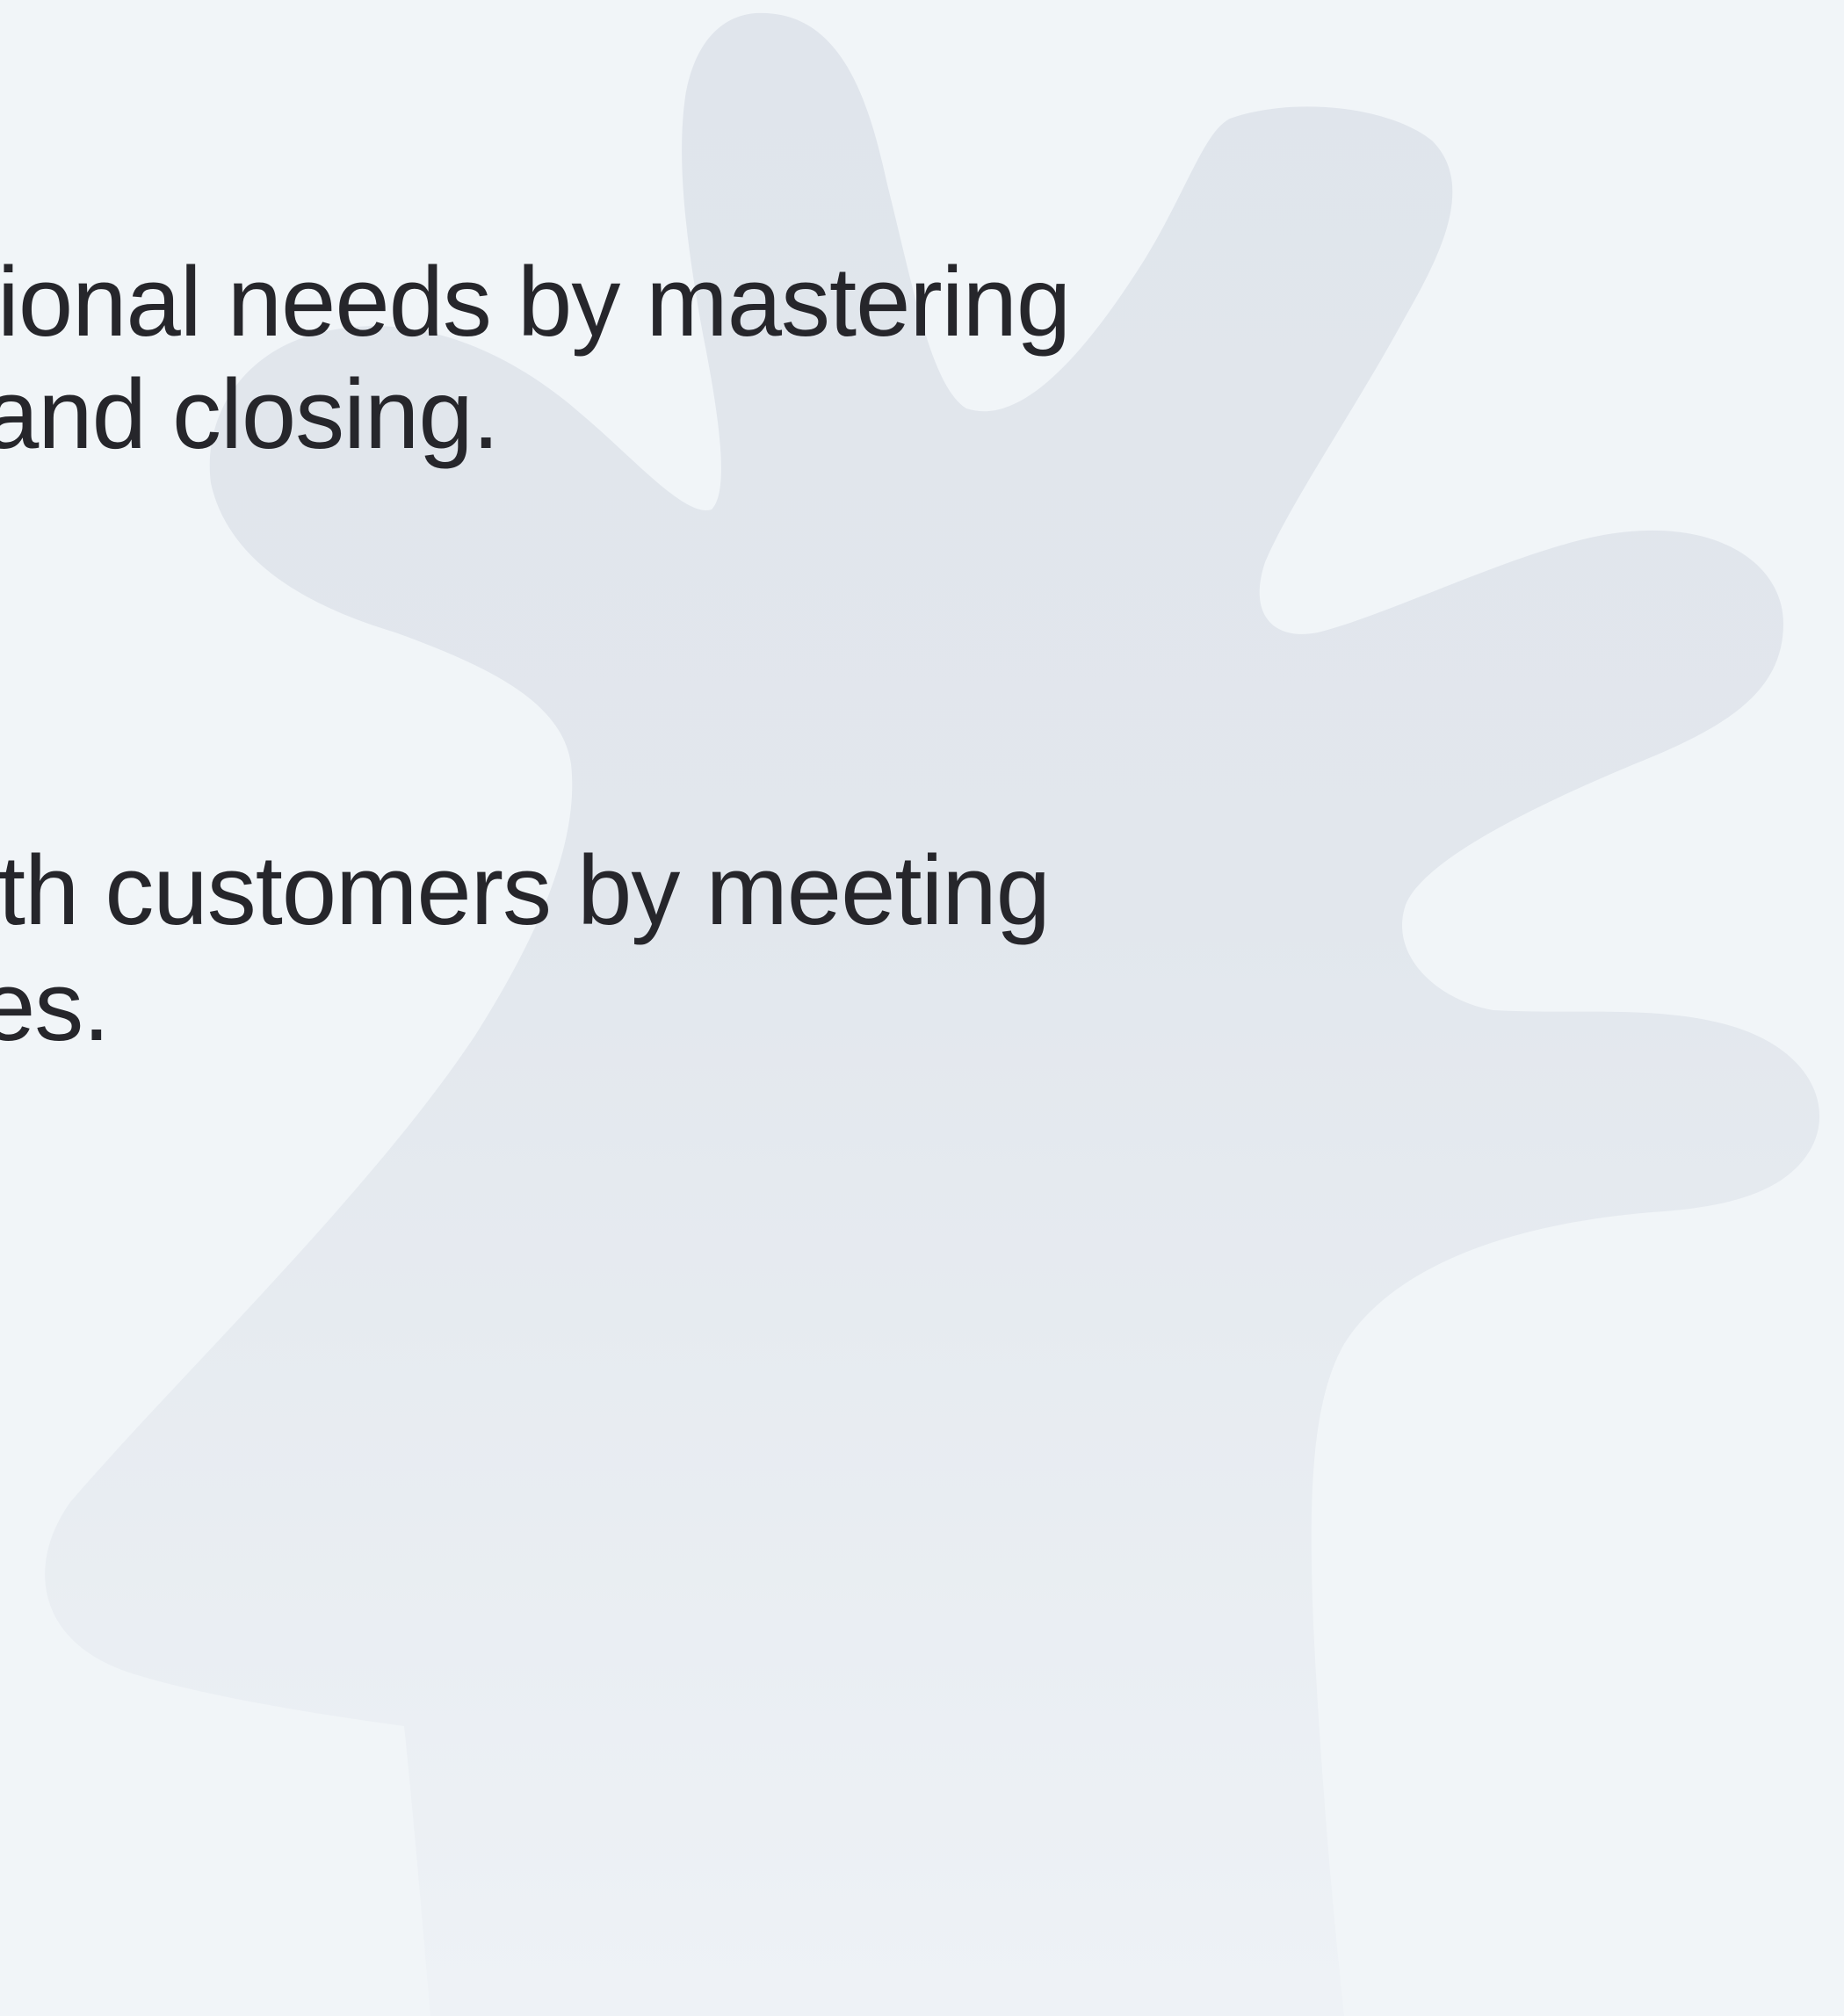 Image resolution: width=1844 pixels, height=2016 pixels. Describe the element at coordinates (525, 890) in the screenshot. I see `paragraph-2-line-1: ith customers by meeting` at that location.